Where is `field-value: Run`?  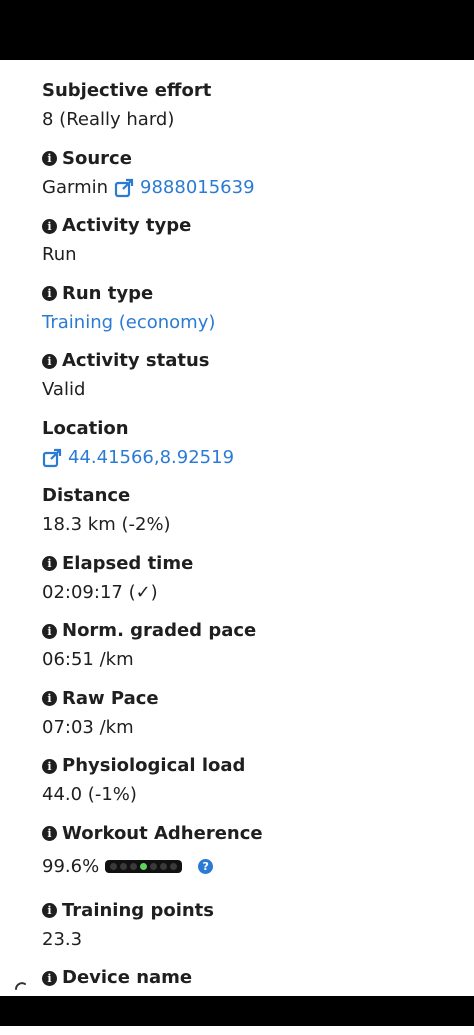 field-value: Run is located at coordinates (59, 254).